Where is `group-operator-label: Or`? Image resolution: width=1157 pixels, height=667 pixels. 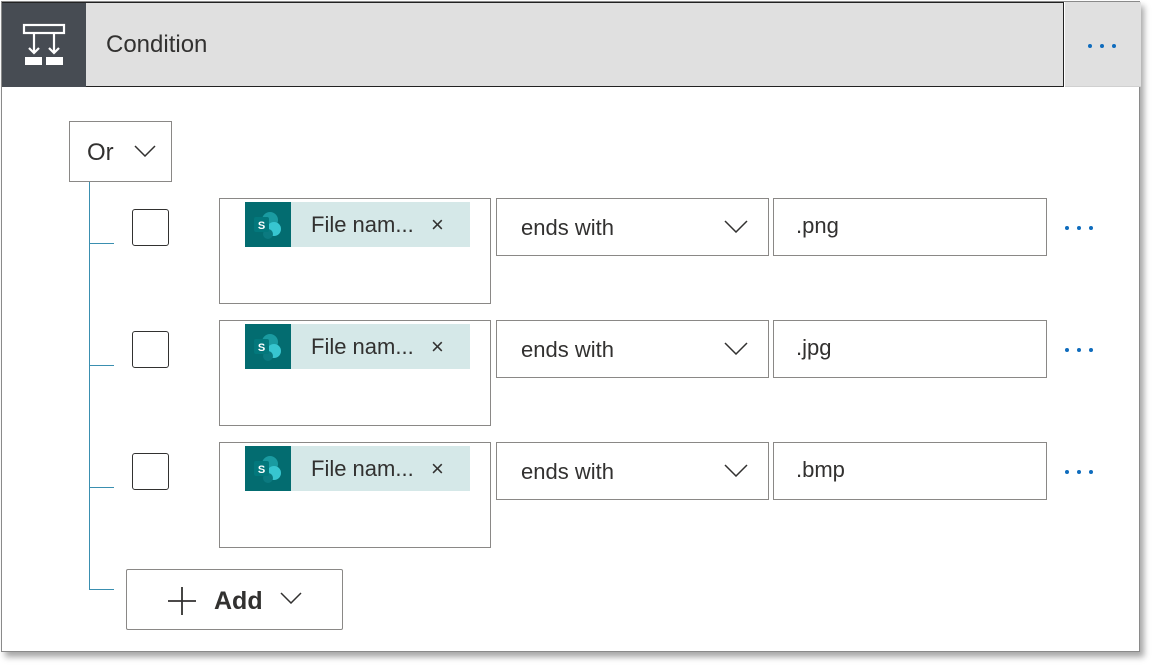 group-operator-label: Or is located at coordinates (100, 152).